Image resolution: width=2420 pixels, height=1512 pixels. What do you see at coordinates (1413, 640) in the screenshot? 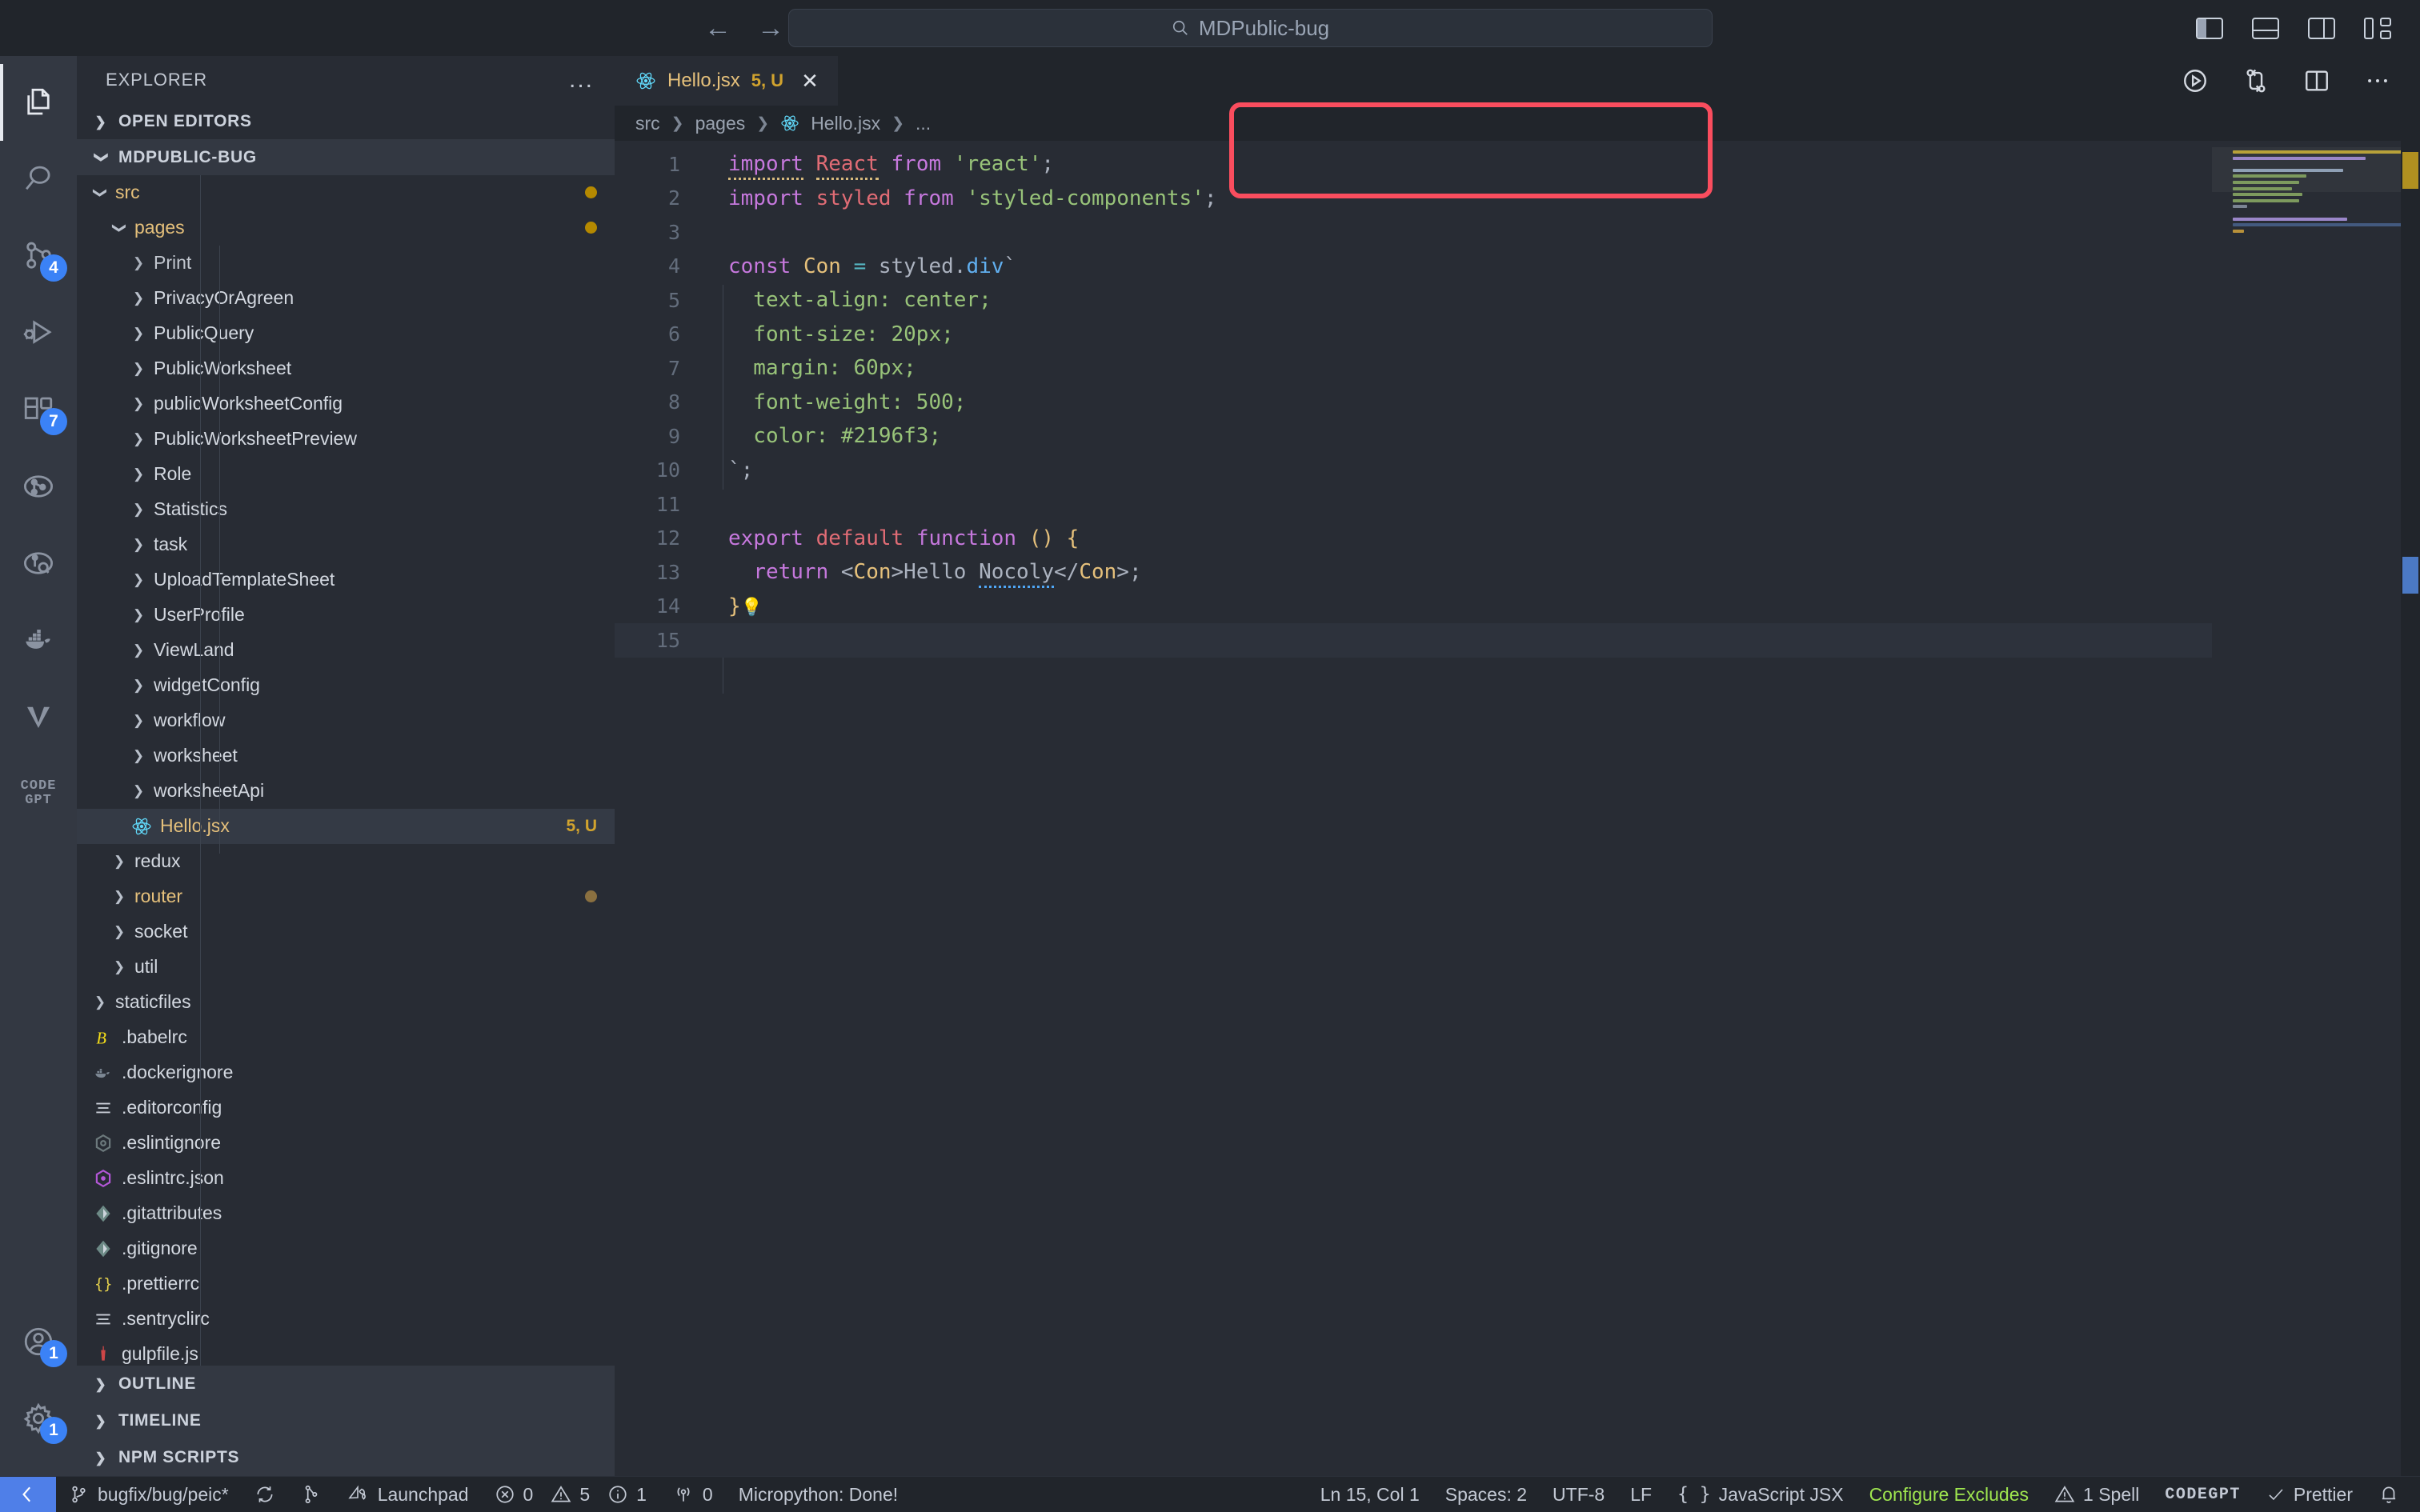
I see `code-line-15: 15` at bounding box center [1413, 640].